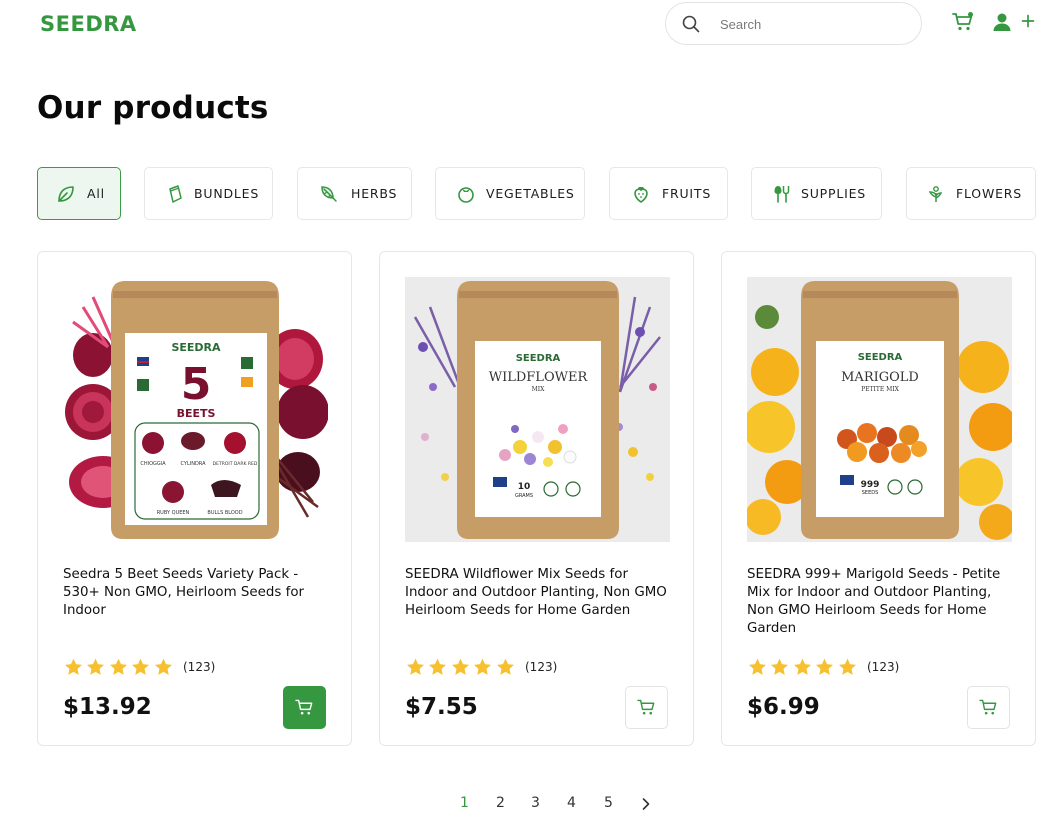  What do you see at coordinates (608, 803) in the screenshot?
I see `page-link-5: 5` at bounding box center [608, 803].